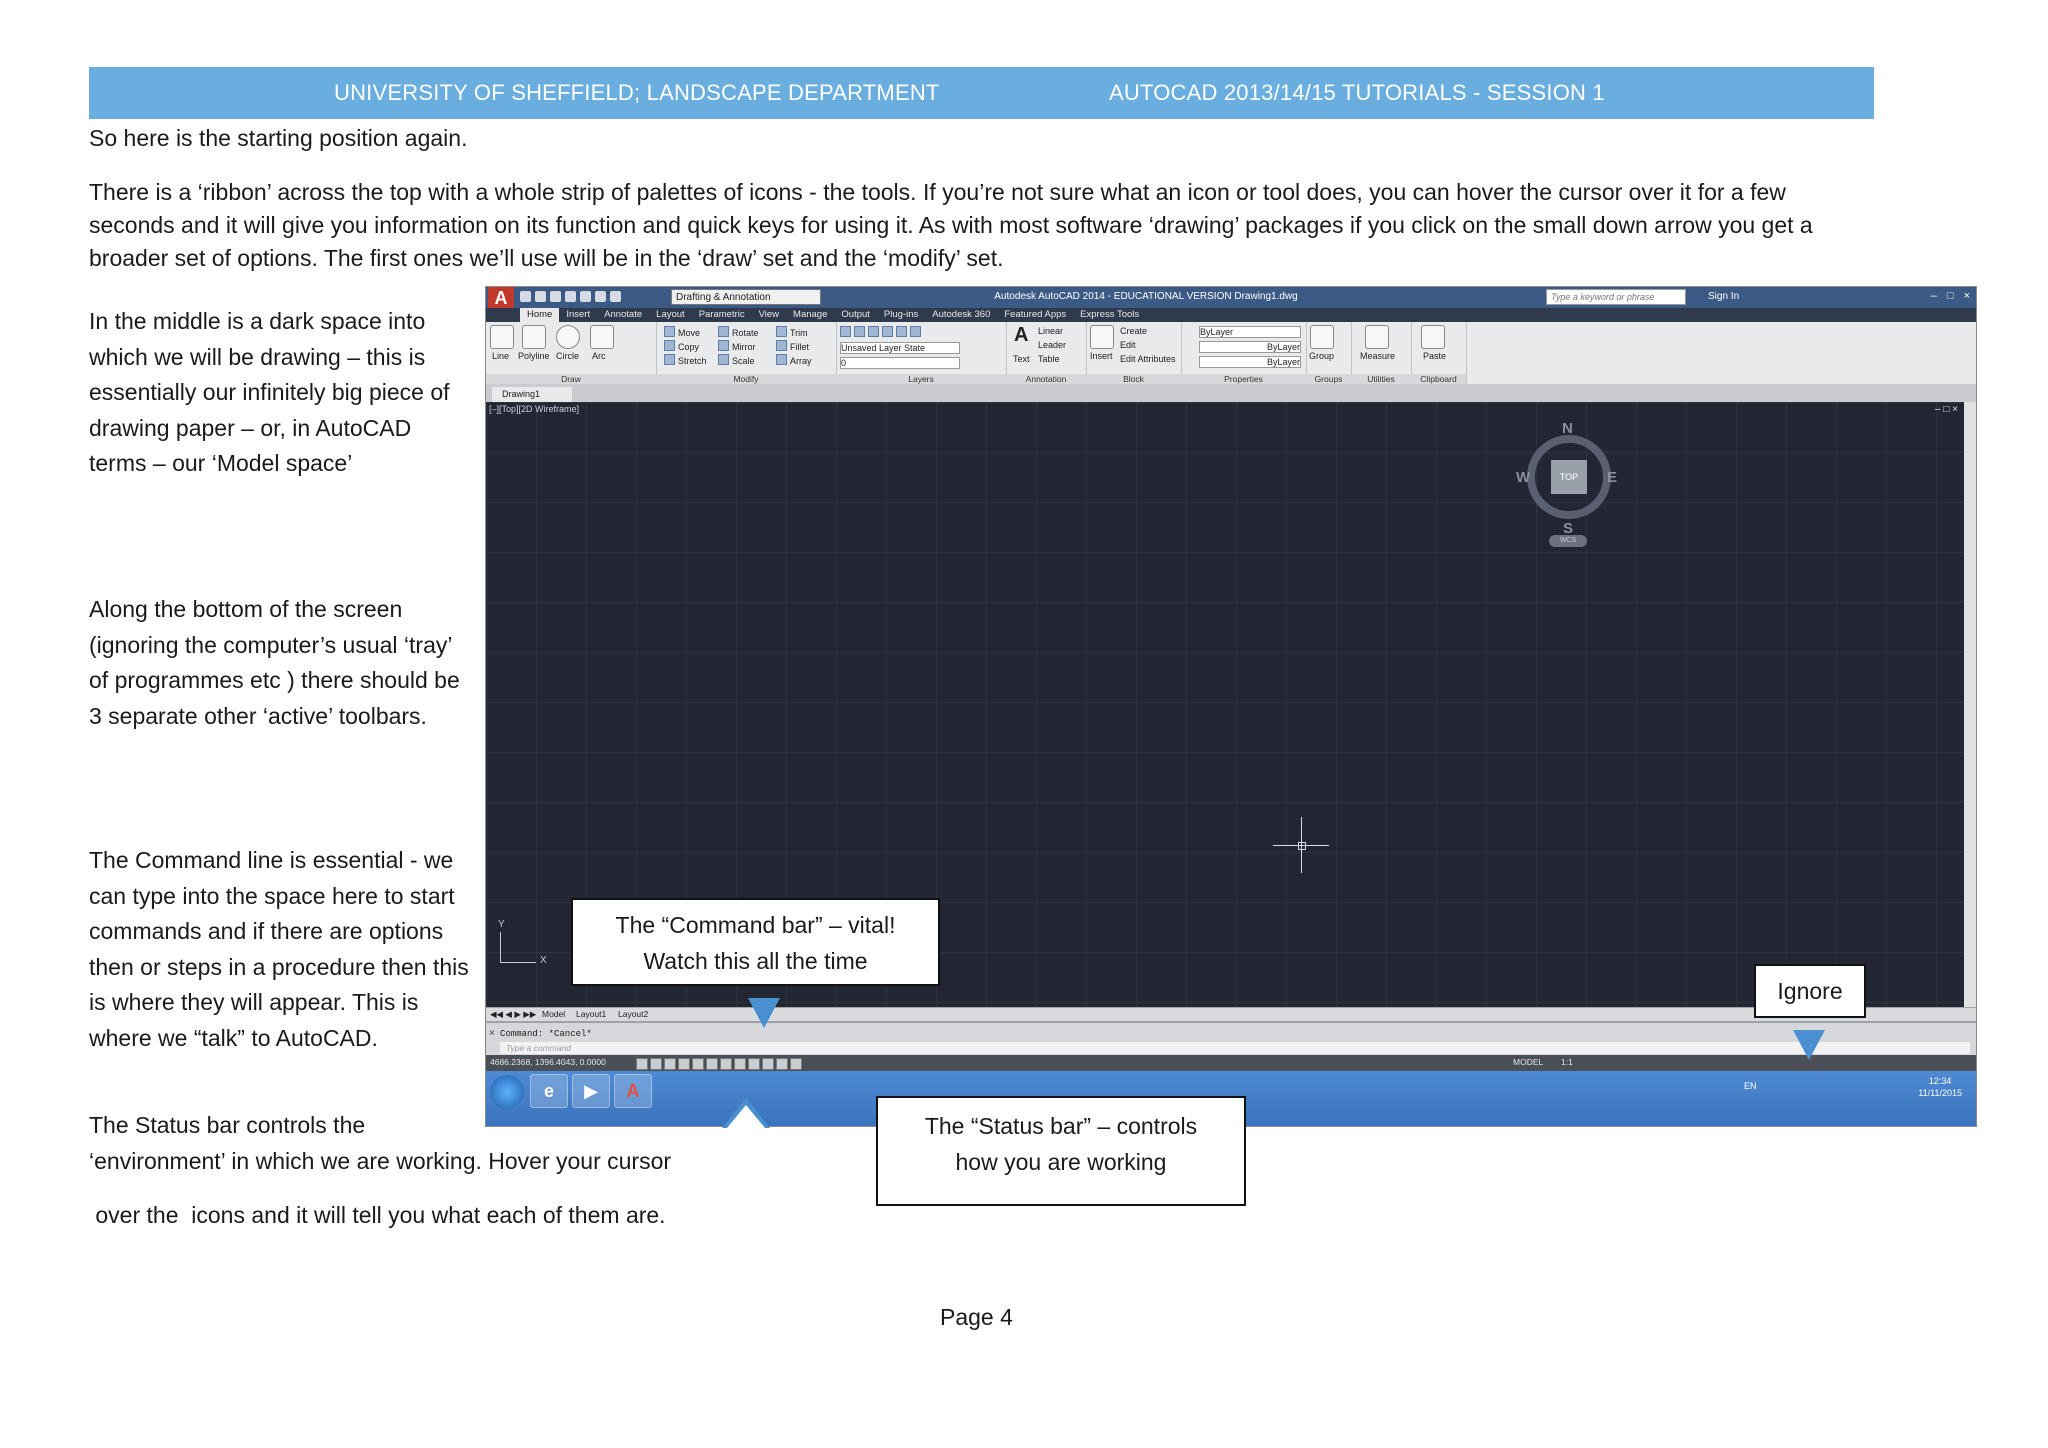 Image resolution: width=2048 pixels, height=1448 pixels. I want to click on properties-panel-title: Properties, so click(1243, 379).